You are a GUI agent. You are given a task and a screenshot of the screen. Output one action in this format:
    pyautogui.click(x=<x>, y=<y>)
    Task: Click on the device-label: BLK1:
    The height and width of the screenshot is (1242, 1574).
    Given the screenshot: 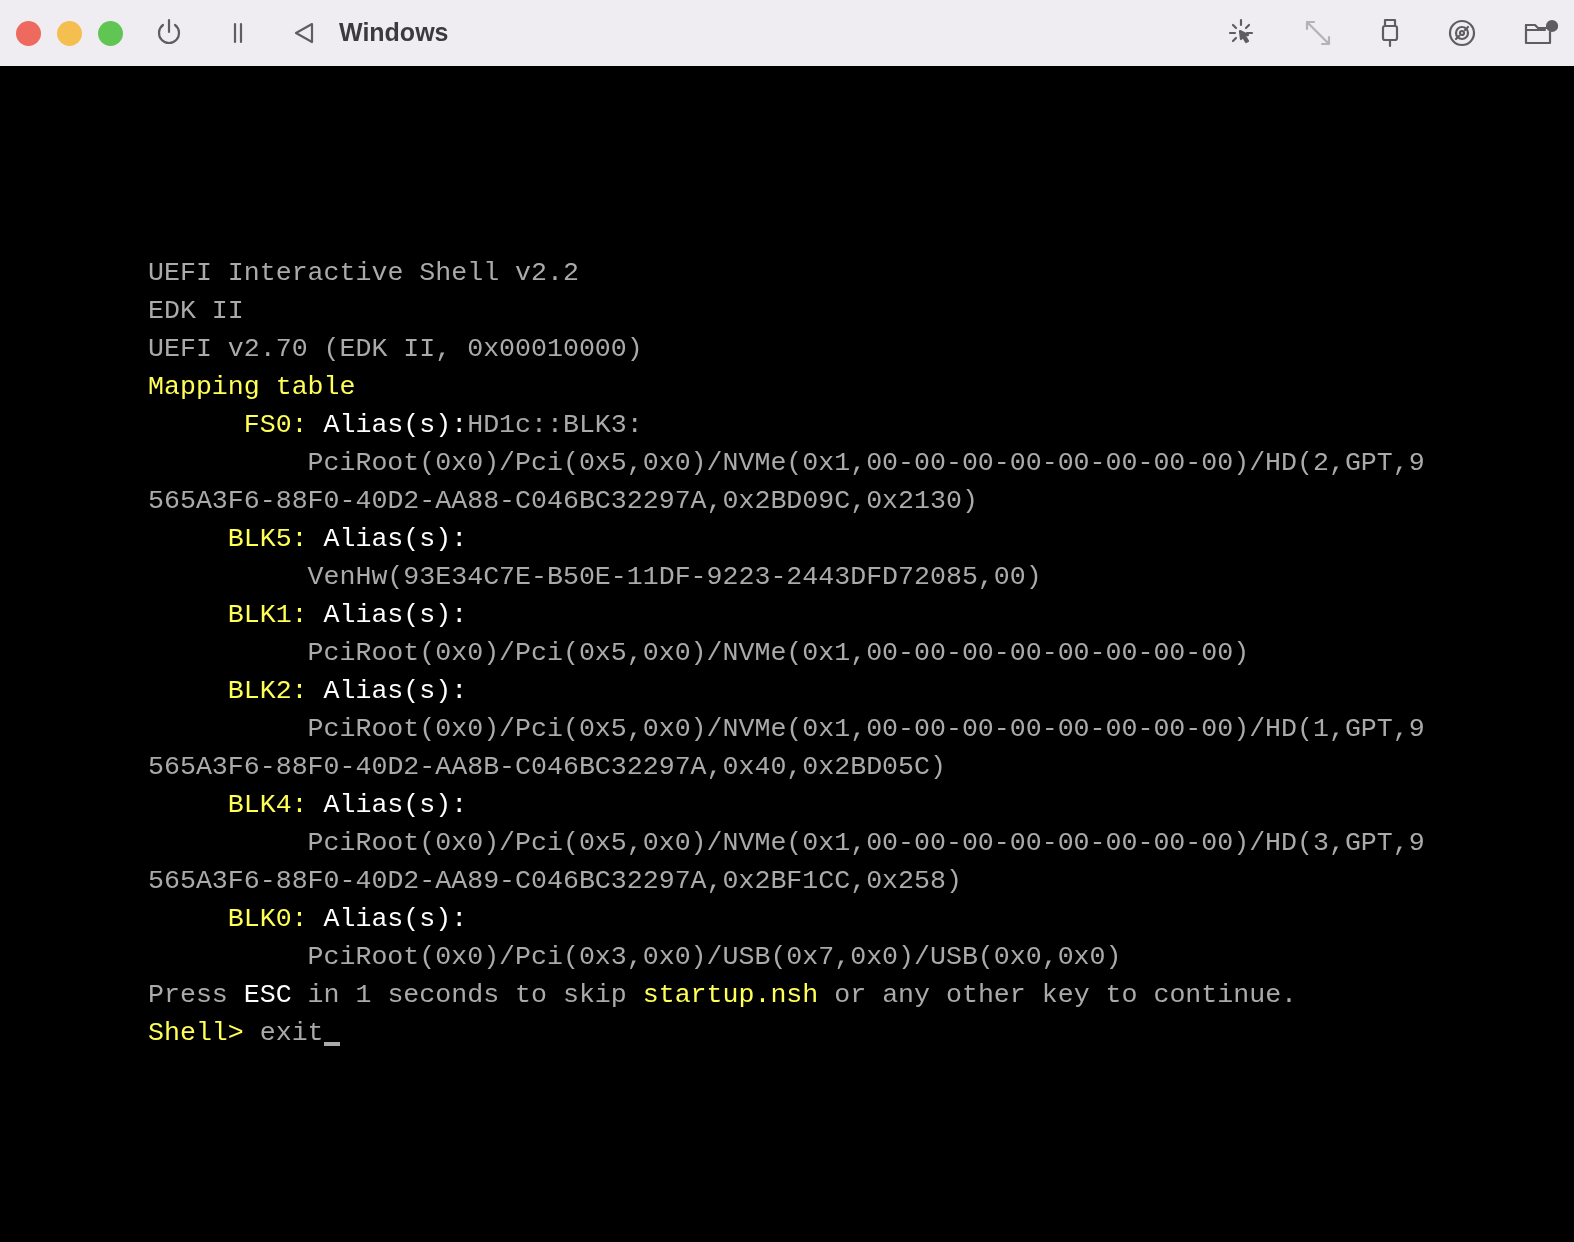 What is the action you would take?
    pyautogui.click(x=267, y=615)
    